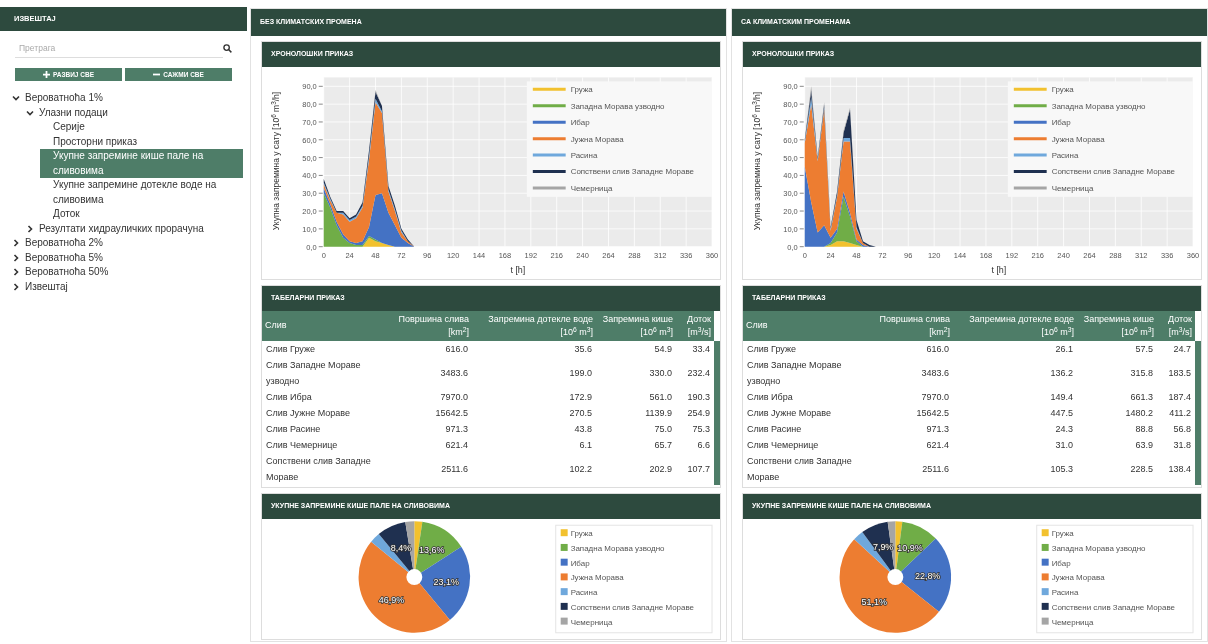  I want to click on slice-label: 51,1%, so click(874, 601).